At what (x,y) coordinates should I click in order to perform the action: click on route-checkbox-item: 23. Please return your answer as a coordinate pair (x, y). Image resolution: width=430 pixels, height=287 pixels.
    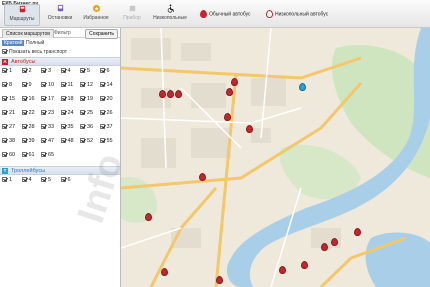
    Looking at the image, I should click on (47, 113).